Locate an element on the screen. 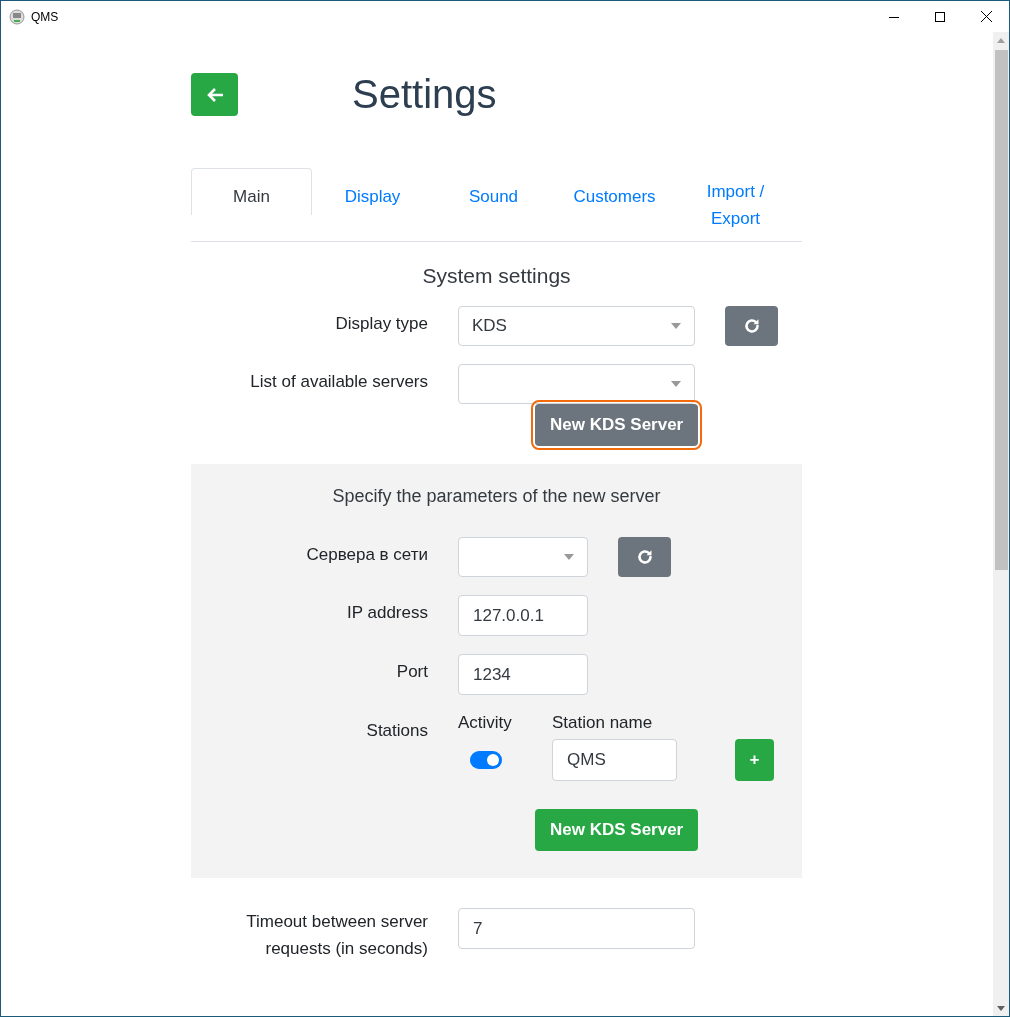 This screenshot has width=1010, height=1017. arrow-left-icon is located at coordinates (214, 94).